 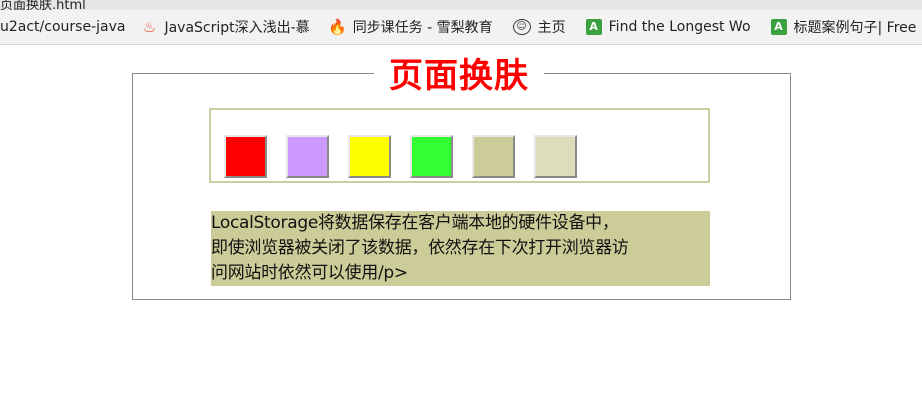 What do you see at coordinates (493, 156) in the screenshot?
I see `swatch-olive` at bounding box center [493, 156].